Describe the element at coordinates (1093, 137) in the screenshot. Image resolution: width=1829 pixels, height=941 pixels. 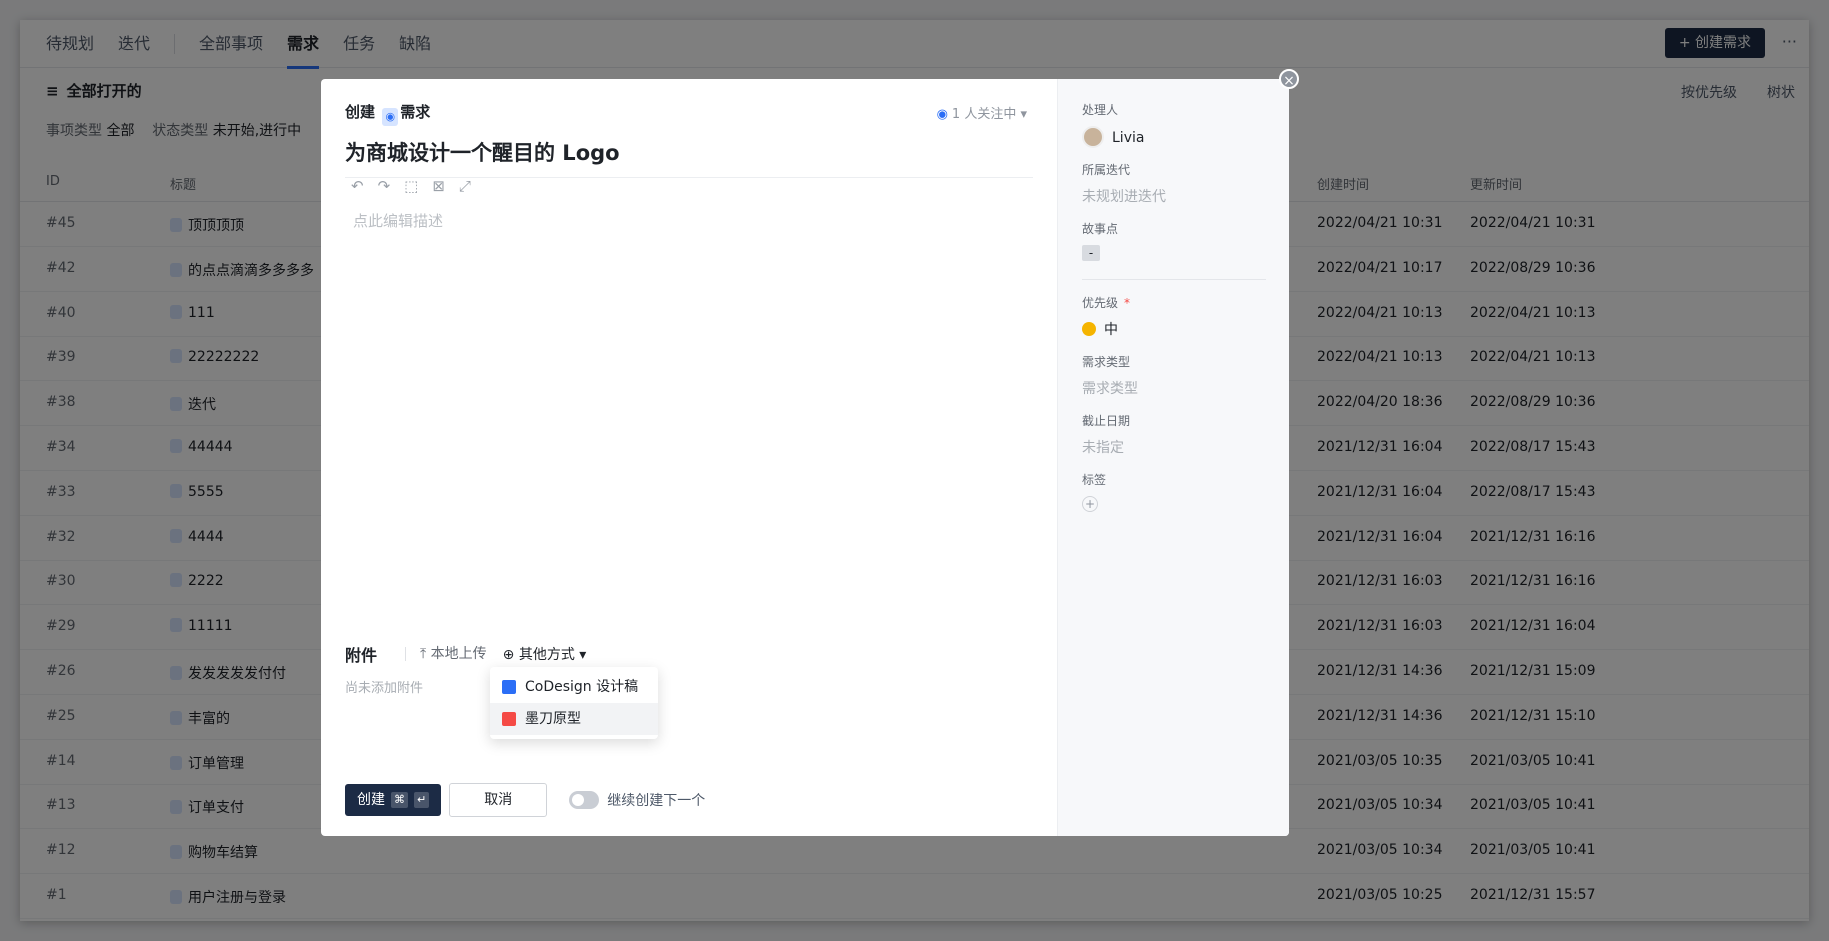
I see `avatar` at that location.